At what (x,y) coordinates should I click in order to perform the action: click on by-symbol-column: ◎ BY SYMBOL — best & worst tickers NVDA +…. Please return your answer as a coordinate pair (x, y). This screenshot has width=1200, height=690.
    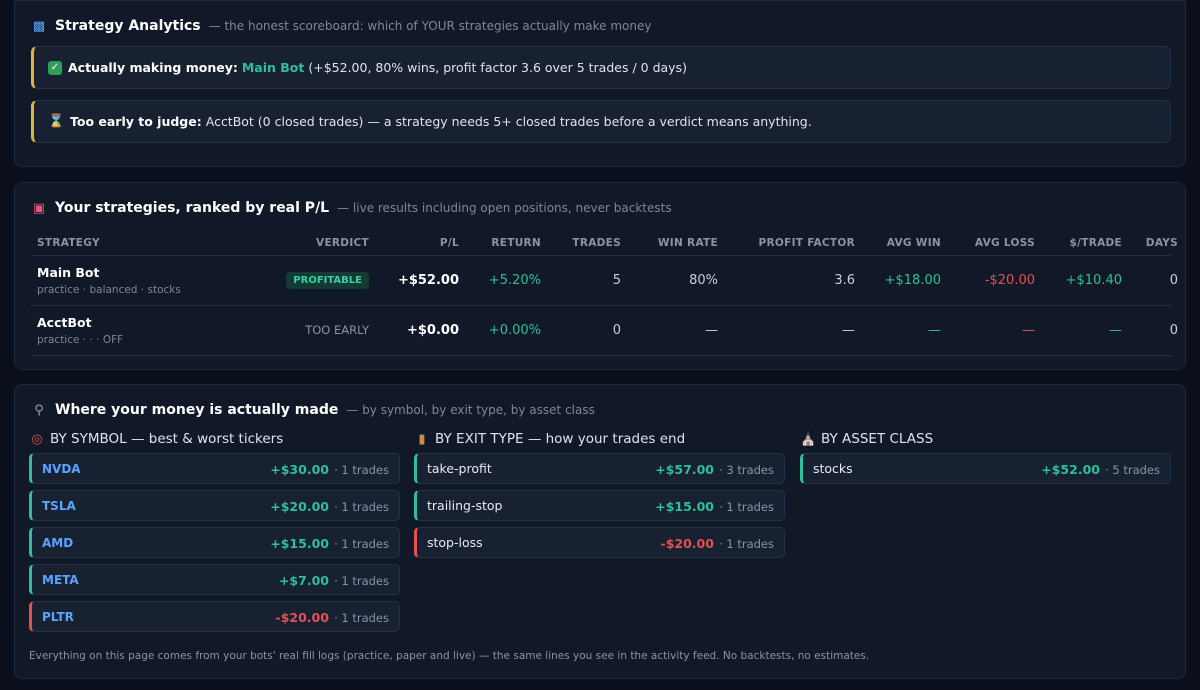
    Looking at the image, I should click on (214, 534).